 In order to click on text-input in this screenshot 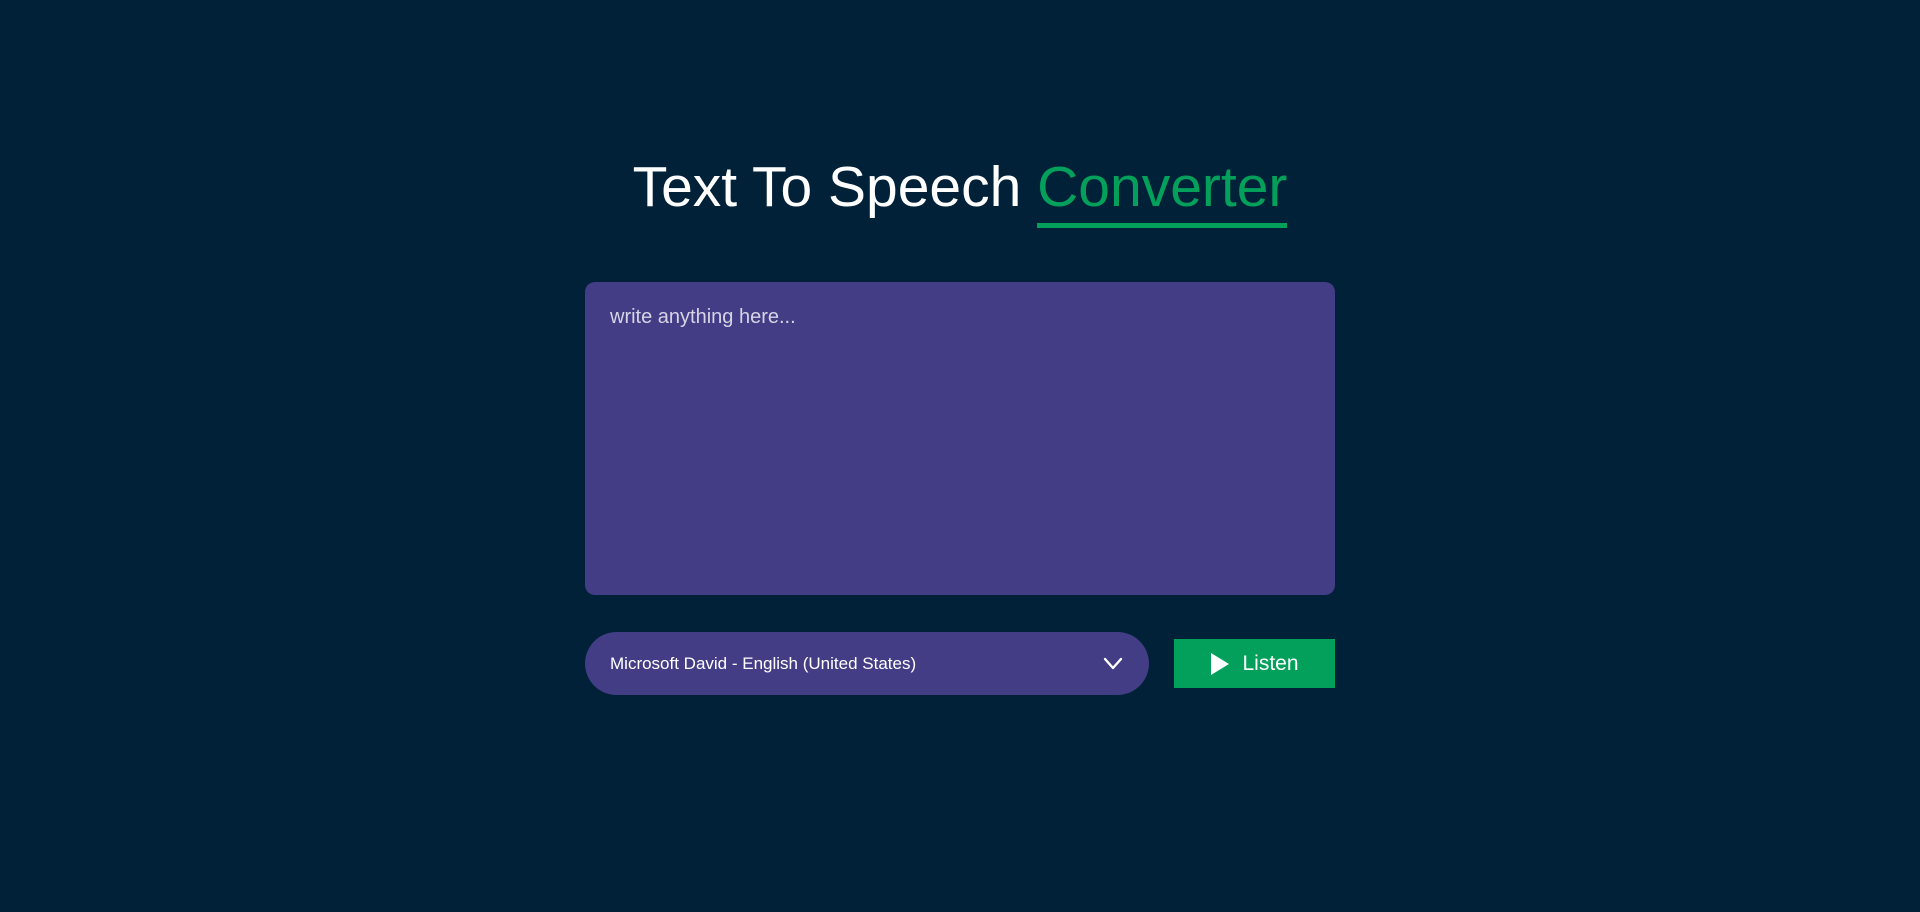, I will do `click(960, 438)`.